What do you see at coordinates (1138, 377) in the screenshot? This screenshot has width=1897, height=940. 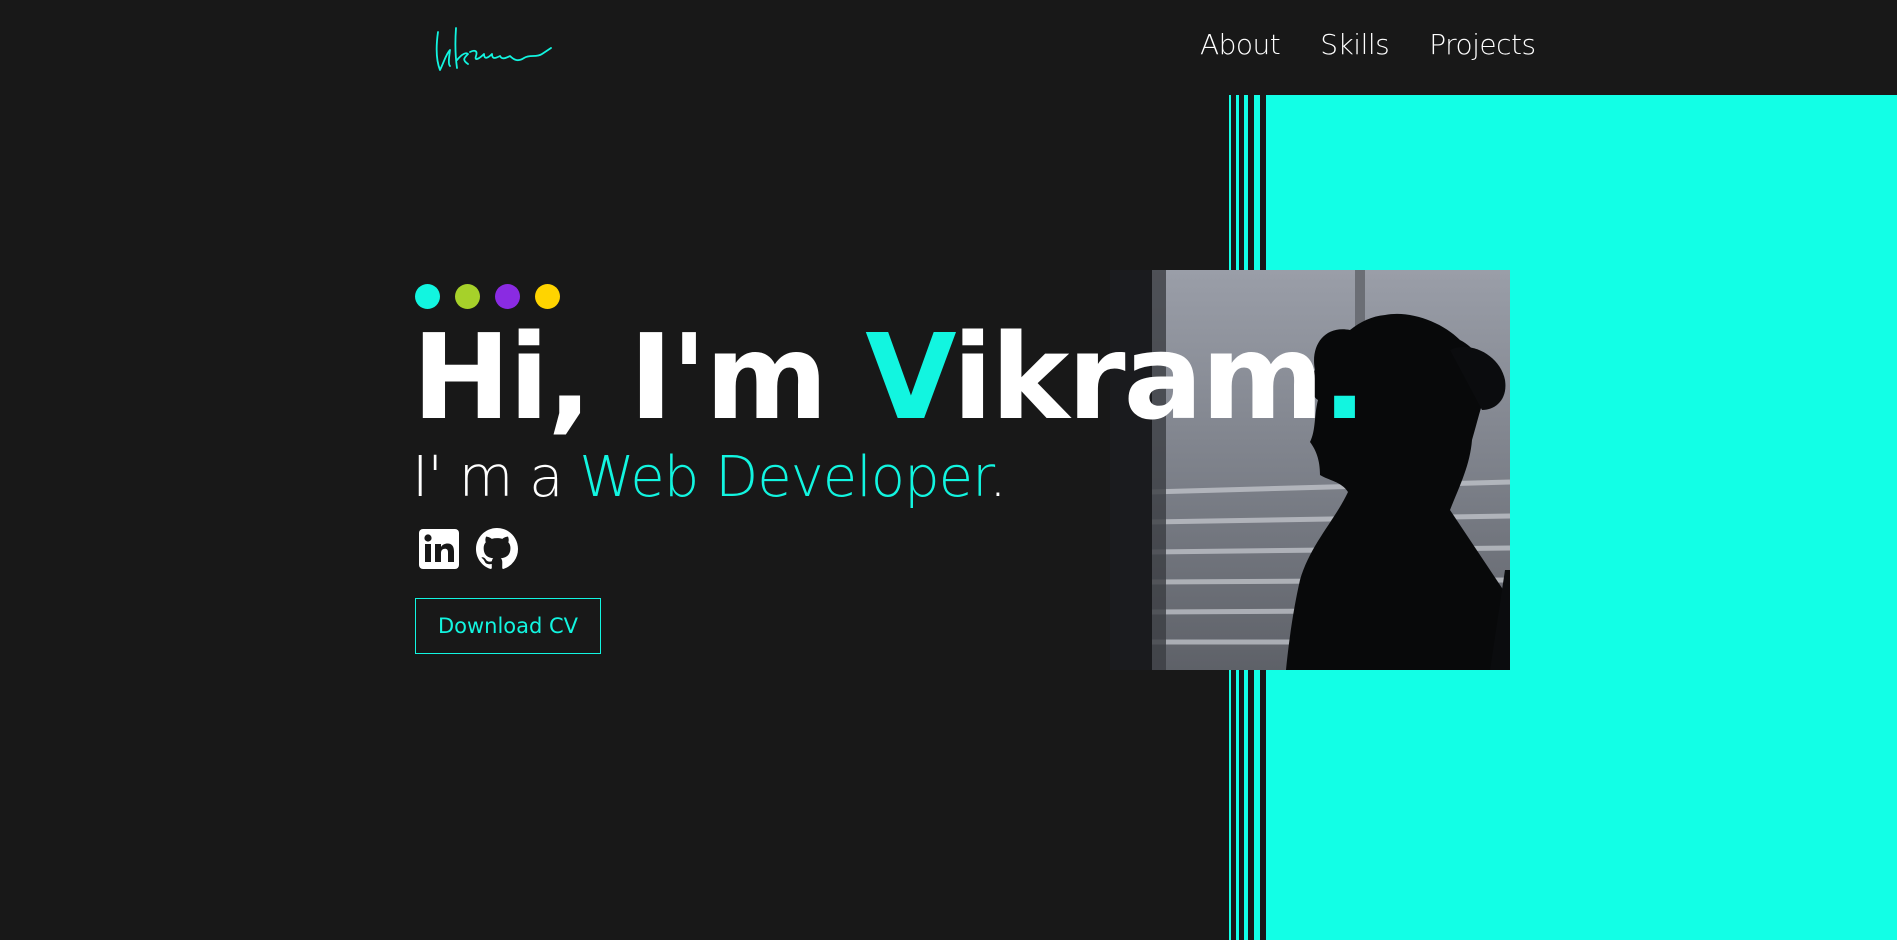 I see `hero-name-rest: ikram` at bounding box center [1138, 377].